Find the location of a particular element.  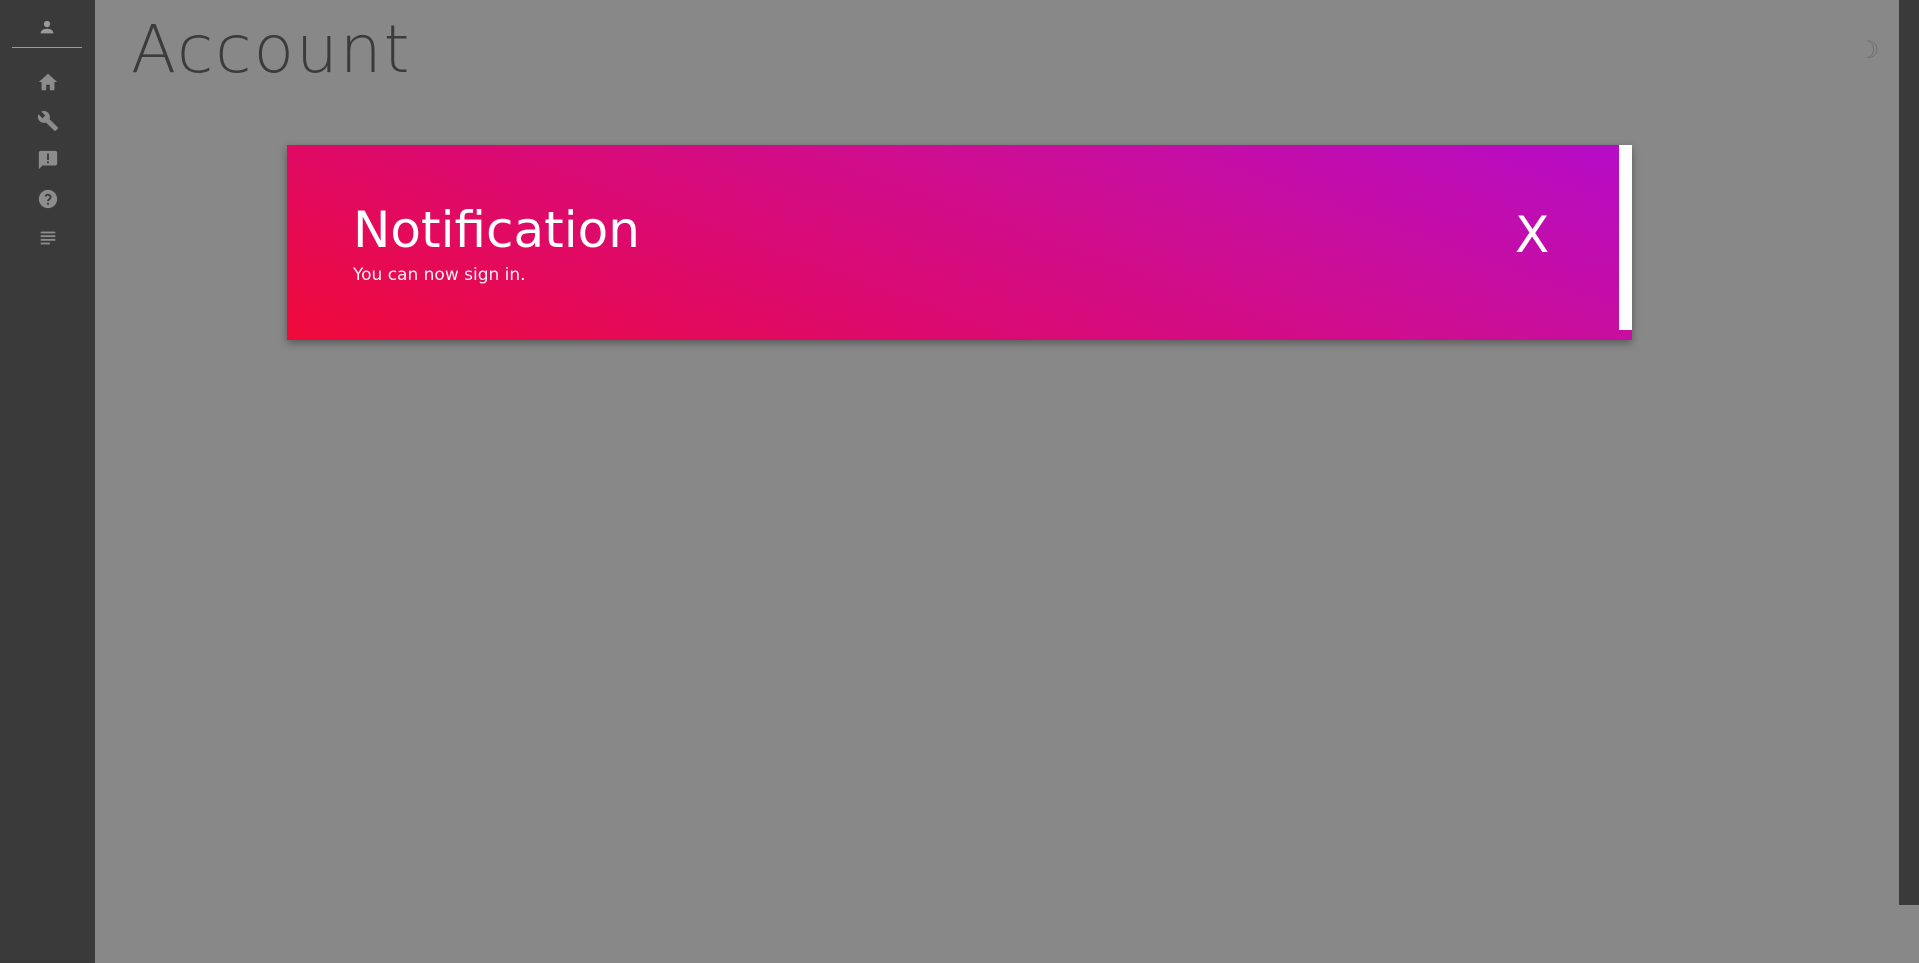

feedback-icon is located at coordinates (48, 162).